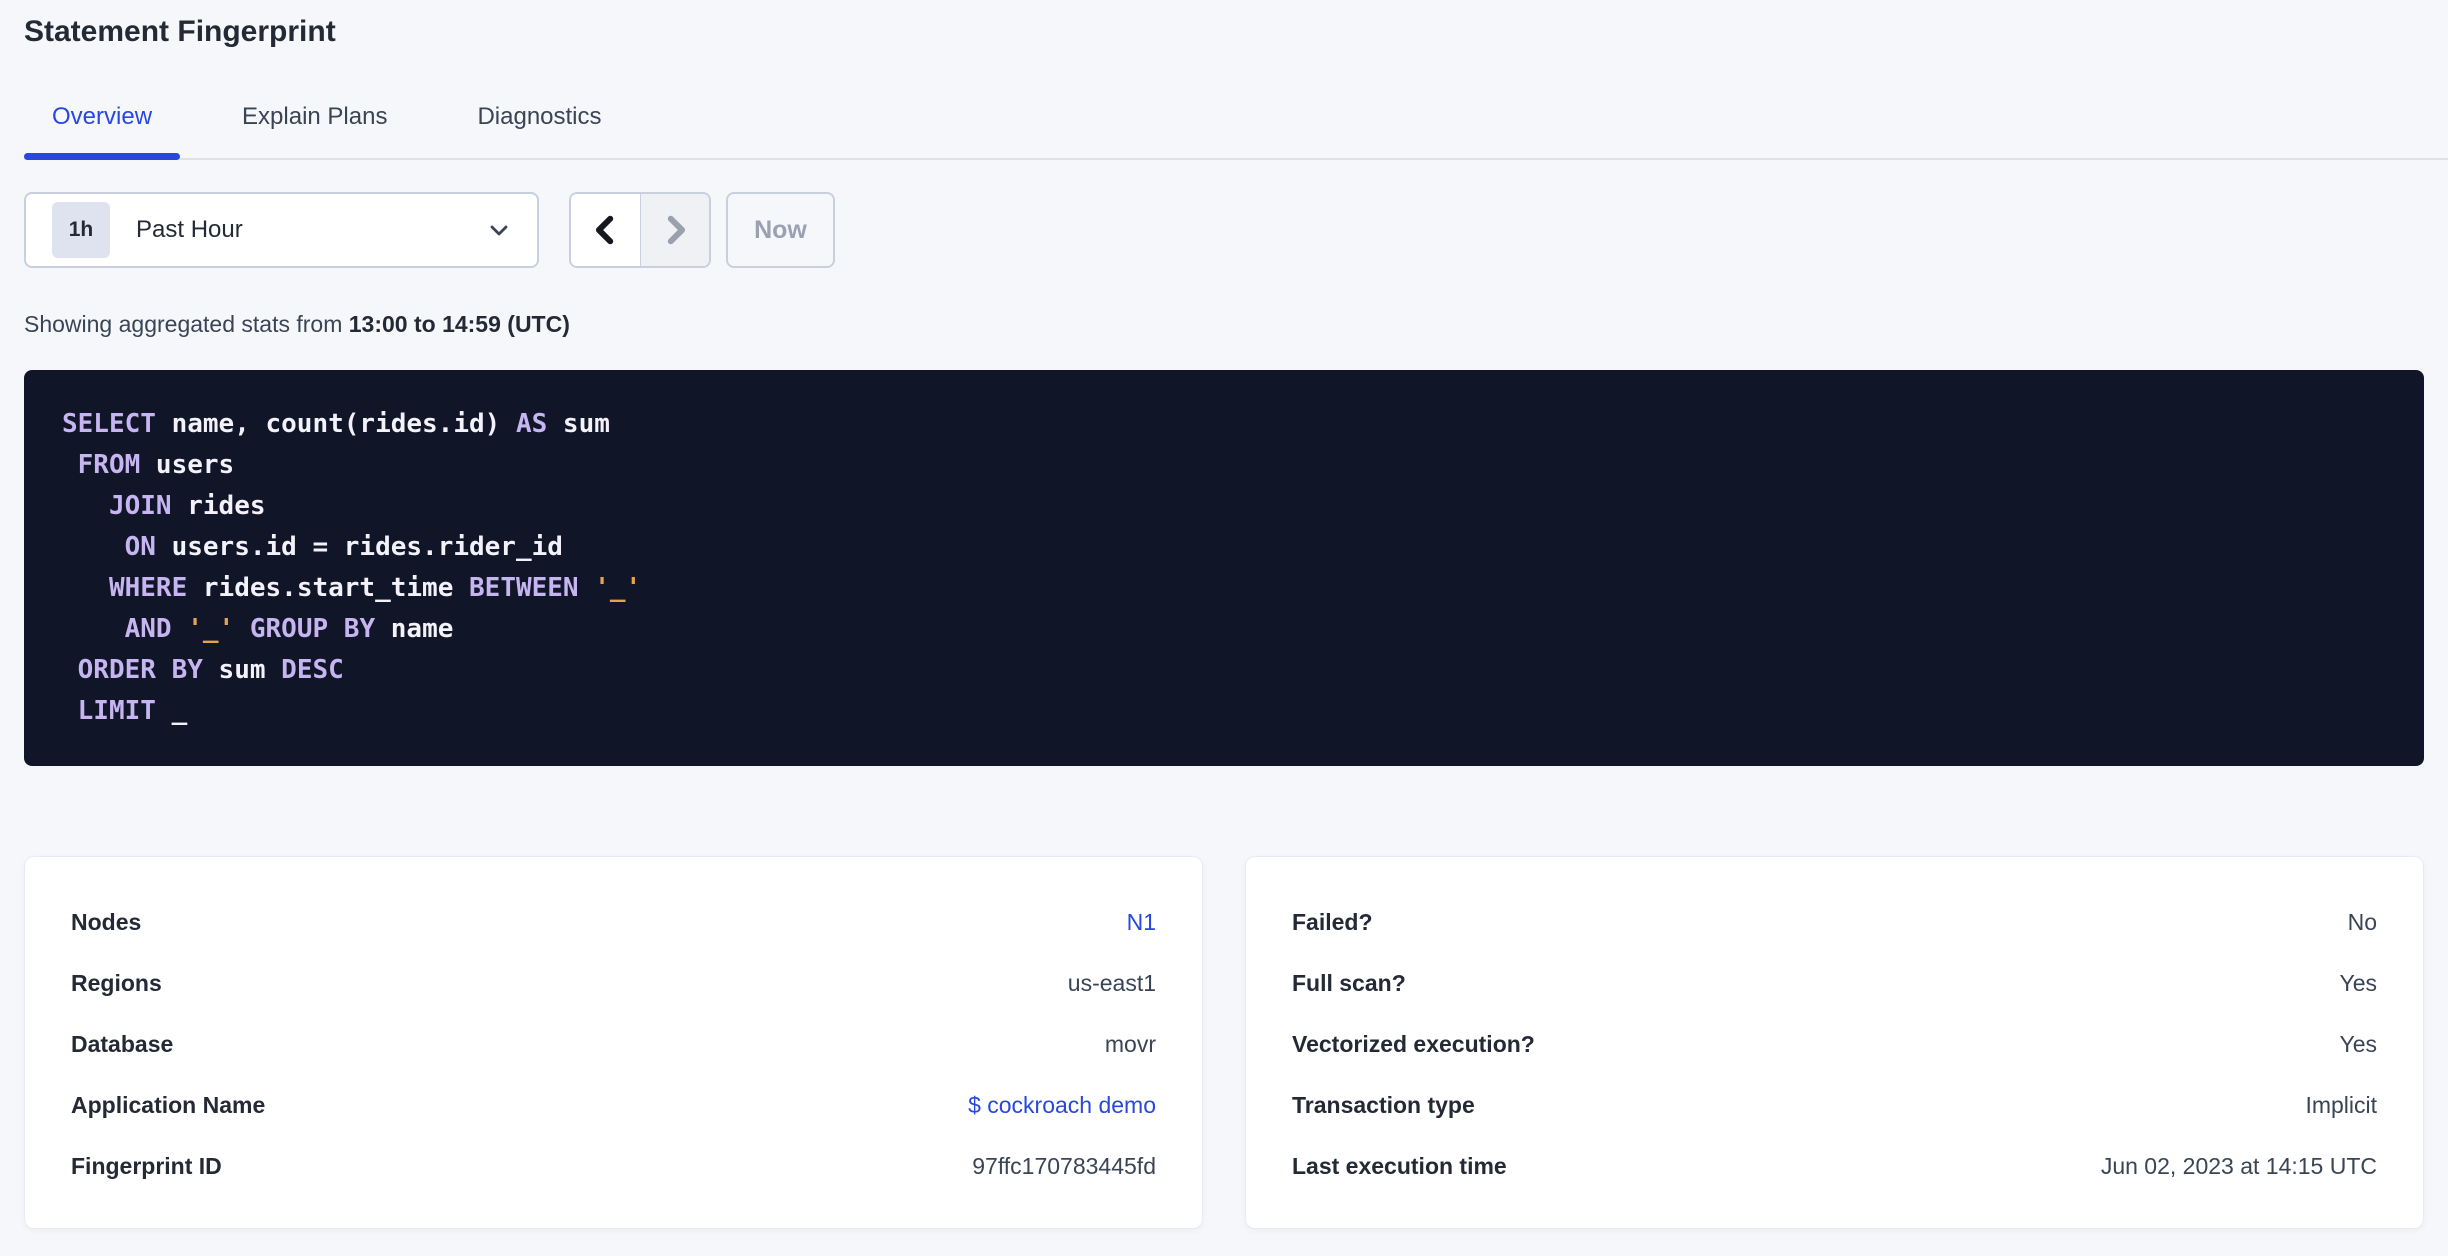  I want to click on detail-label-full-scan: Full scan?, so click(1349, 983).